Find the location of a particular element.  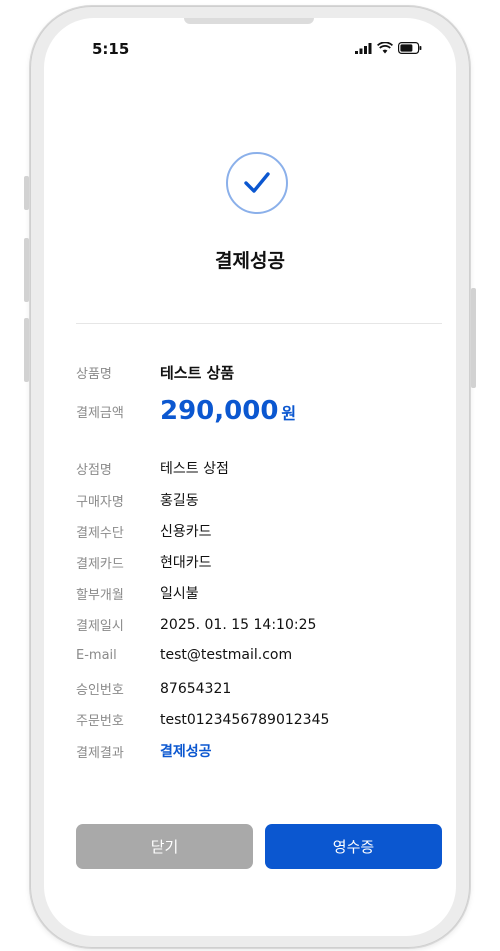

detail-value: test@testmail.com is located at coordinates (226, 655).